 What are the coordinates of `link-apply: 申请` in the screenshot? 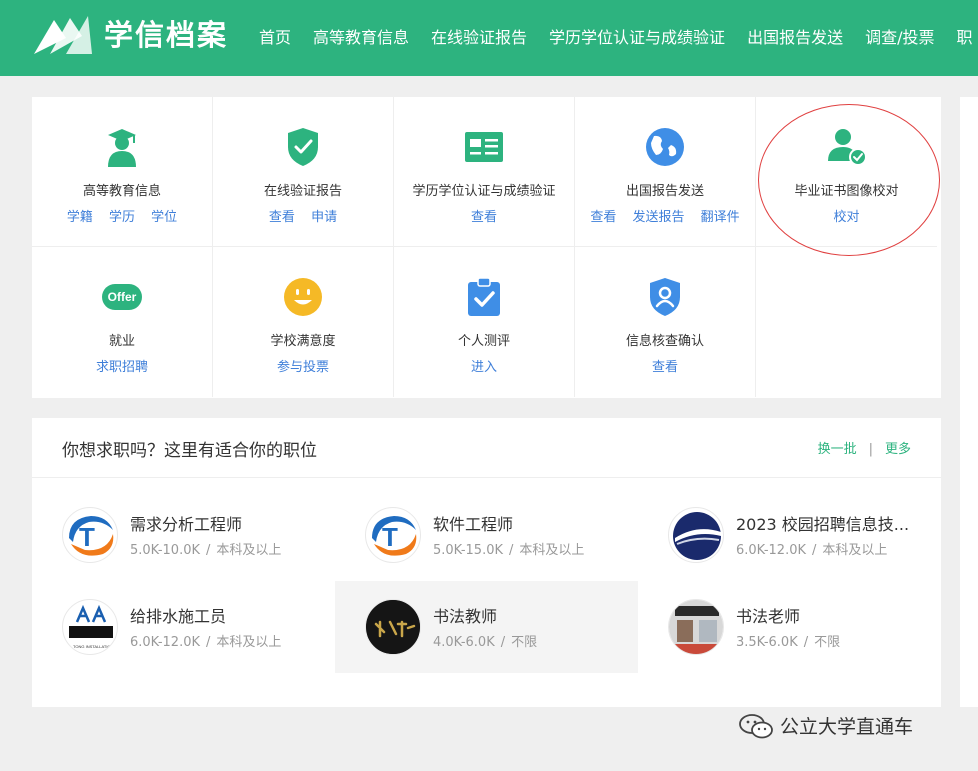 It's located at (324, 217).